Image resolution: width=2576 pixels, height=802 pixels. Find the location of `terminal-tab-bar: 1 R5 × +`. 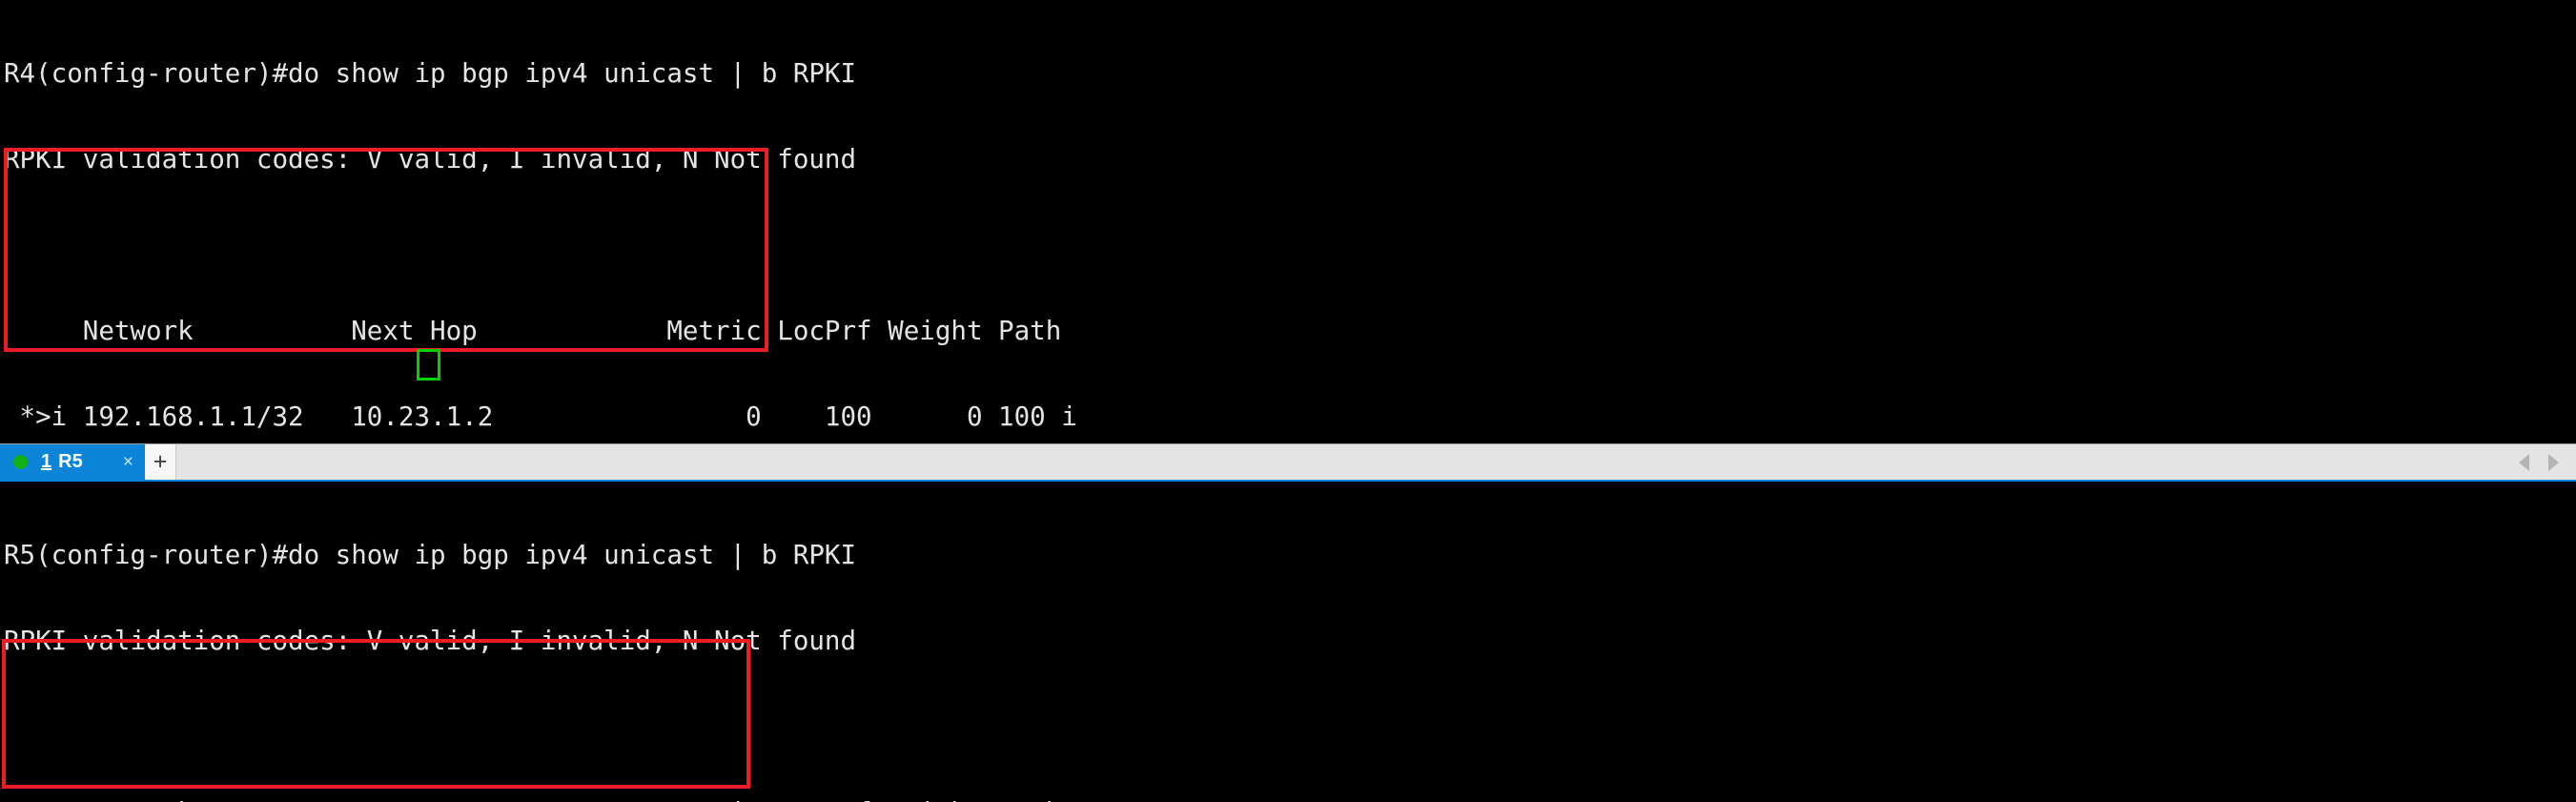

terminal-tab-bar: 1 R5 × + is located at coordinates (1288, 462).